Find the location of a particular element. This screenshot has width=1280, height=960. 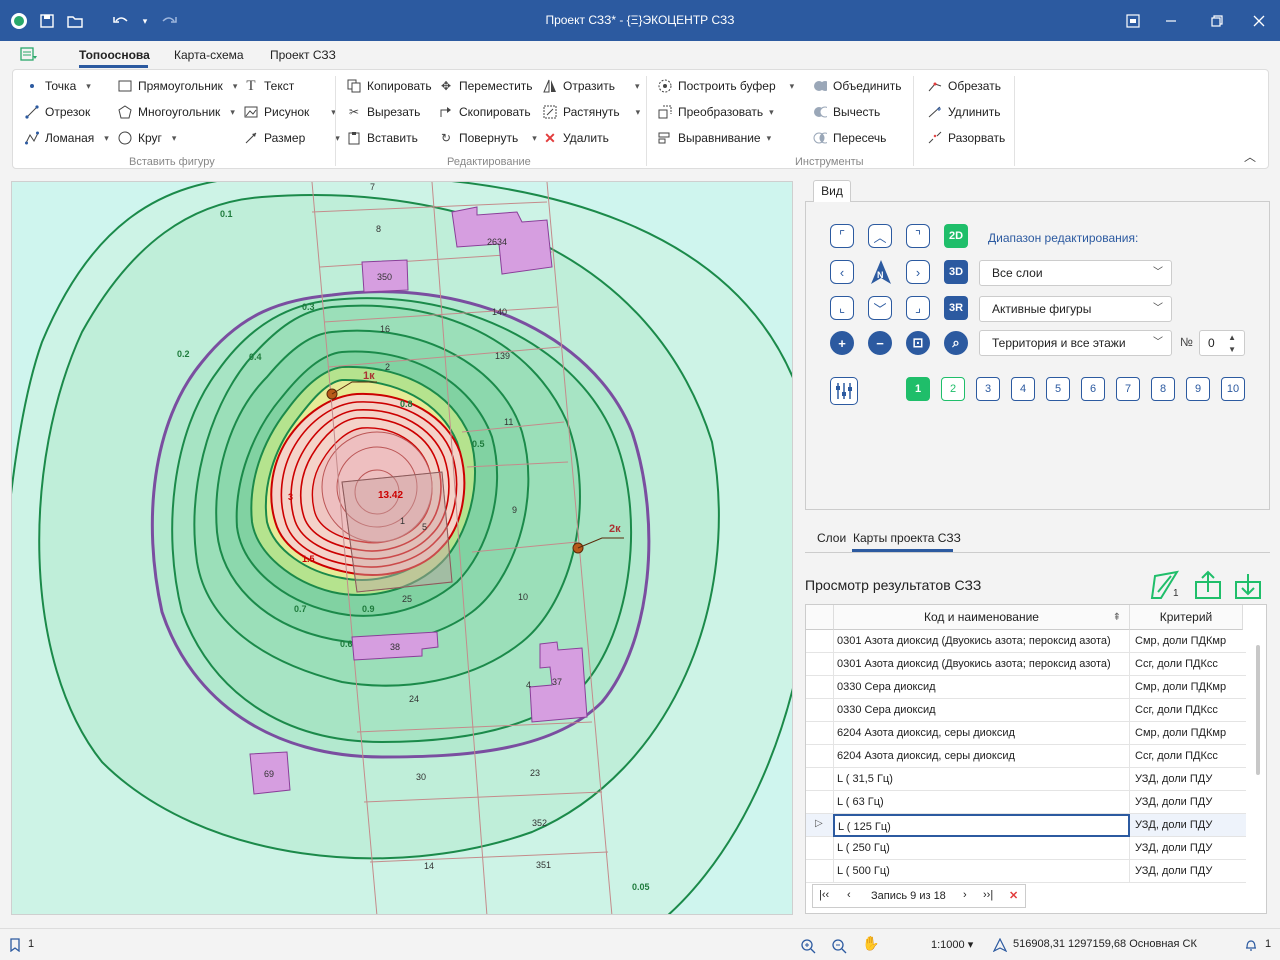

zoom-extent-button: ⊡ is located at coordinates (918, 343).